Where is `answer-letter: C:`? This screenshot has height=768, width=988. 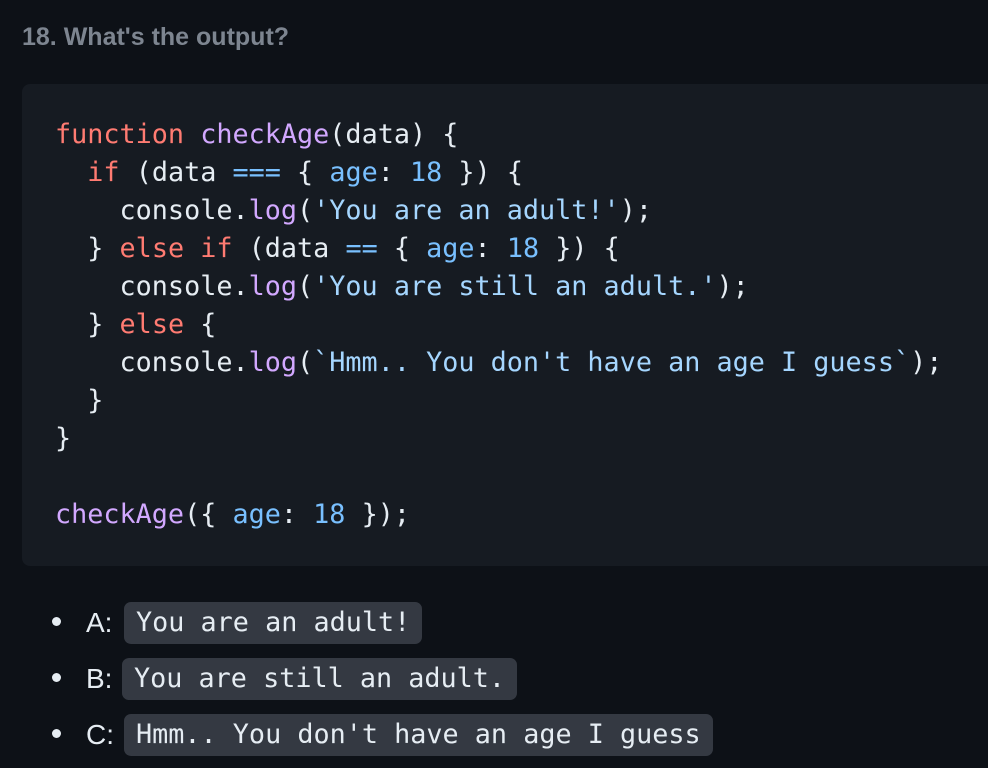 answer-letter: C: is located at coordinates (100, 734).